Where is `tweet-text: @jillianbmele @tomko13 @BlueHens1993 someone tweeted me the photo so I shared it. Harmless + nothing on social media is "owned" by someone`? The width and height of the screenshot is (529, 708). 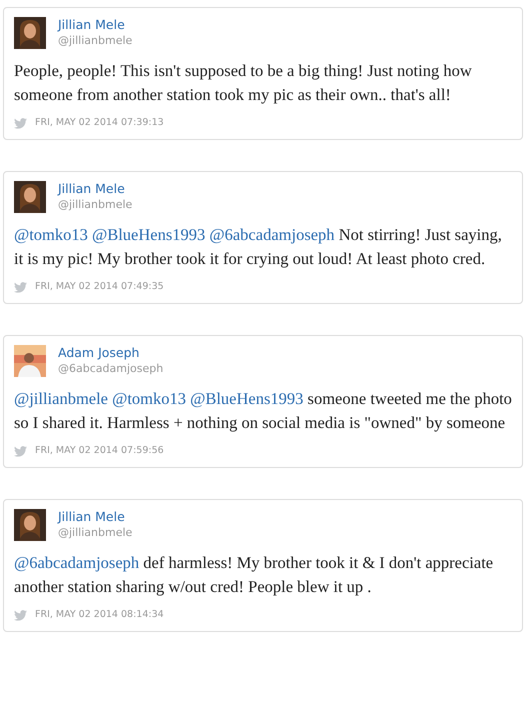 tweet-text: @jillianbmele @tomko13 @BlueHens1993 someone tweeted me the photo so I shared it. Harmless + nothing on social media is "owned" by someone is located at coordinates (263, 411).